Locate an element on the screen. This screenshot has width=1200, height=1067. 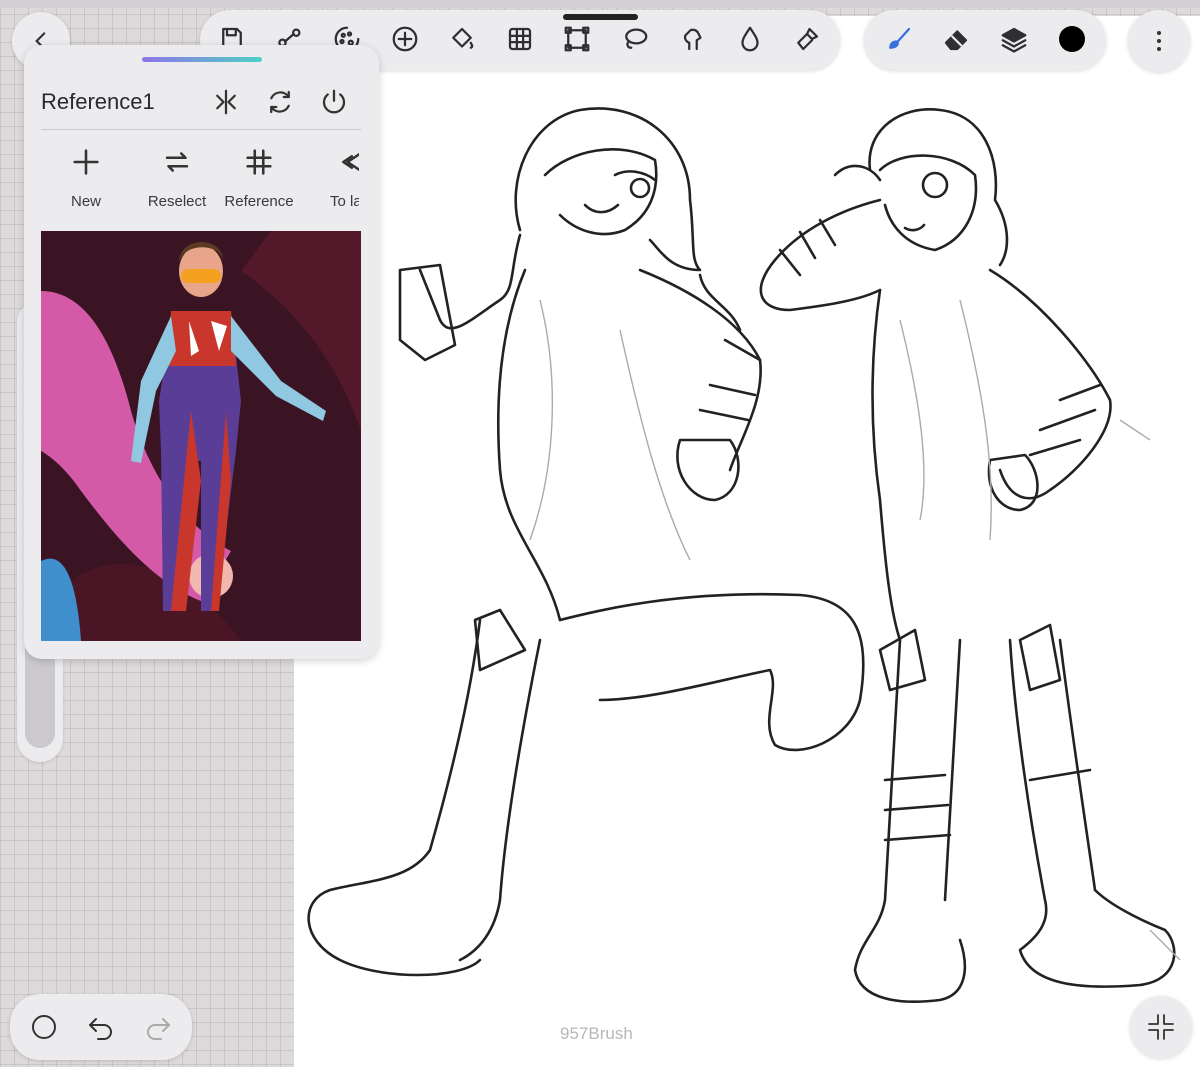
drag-handle is located at coordinates (600, 17).